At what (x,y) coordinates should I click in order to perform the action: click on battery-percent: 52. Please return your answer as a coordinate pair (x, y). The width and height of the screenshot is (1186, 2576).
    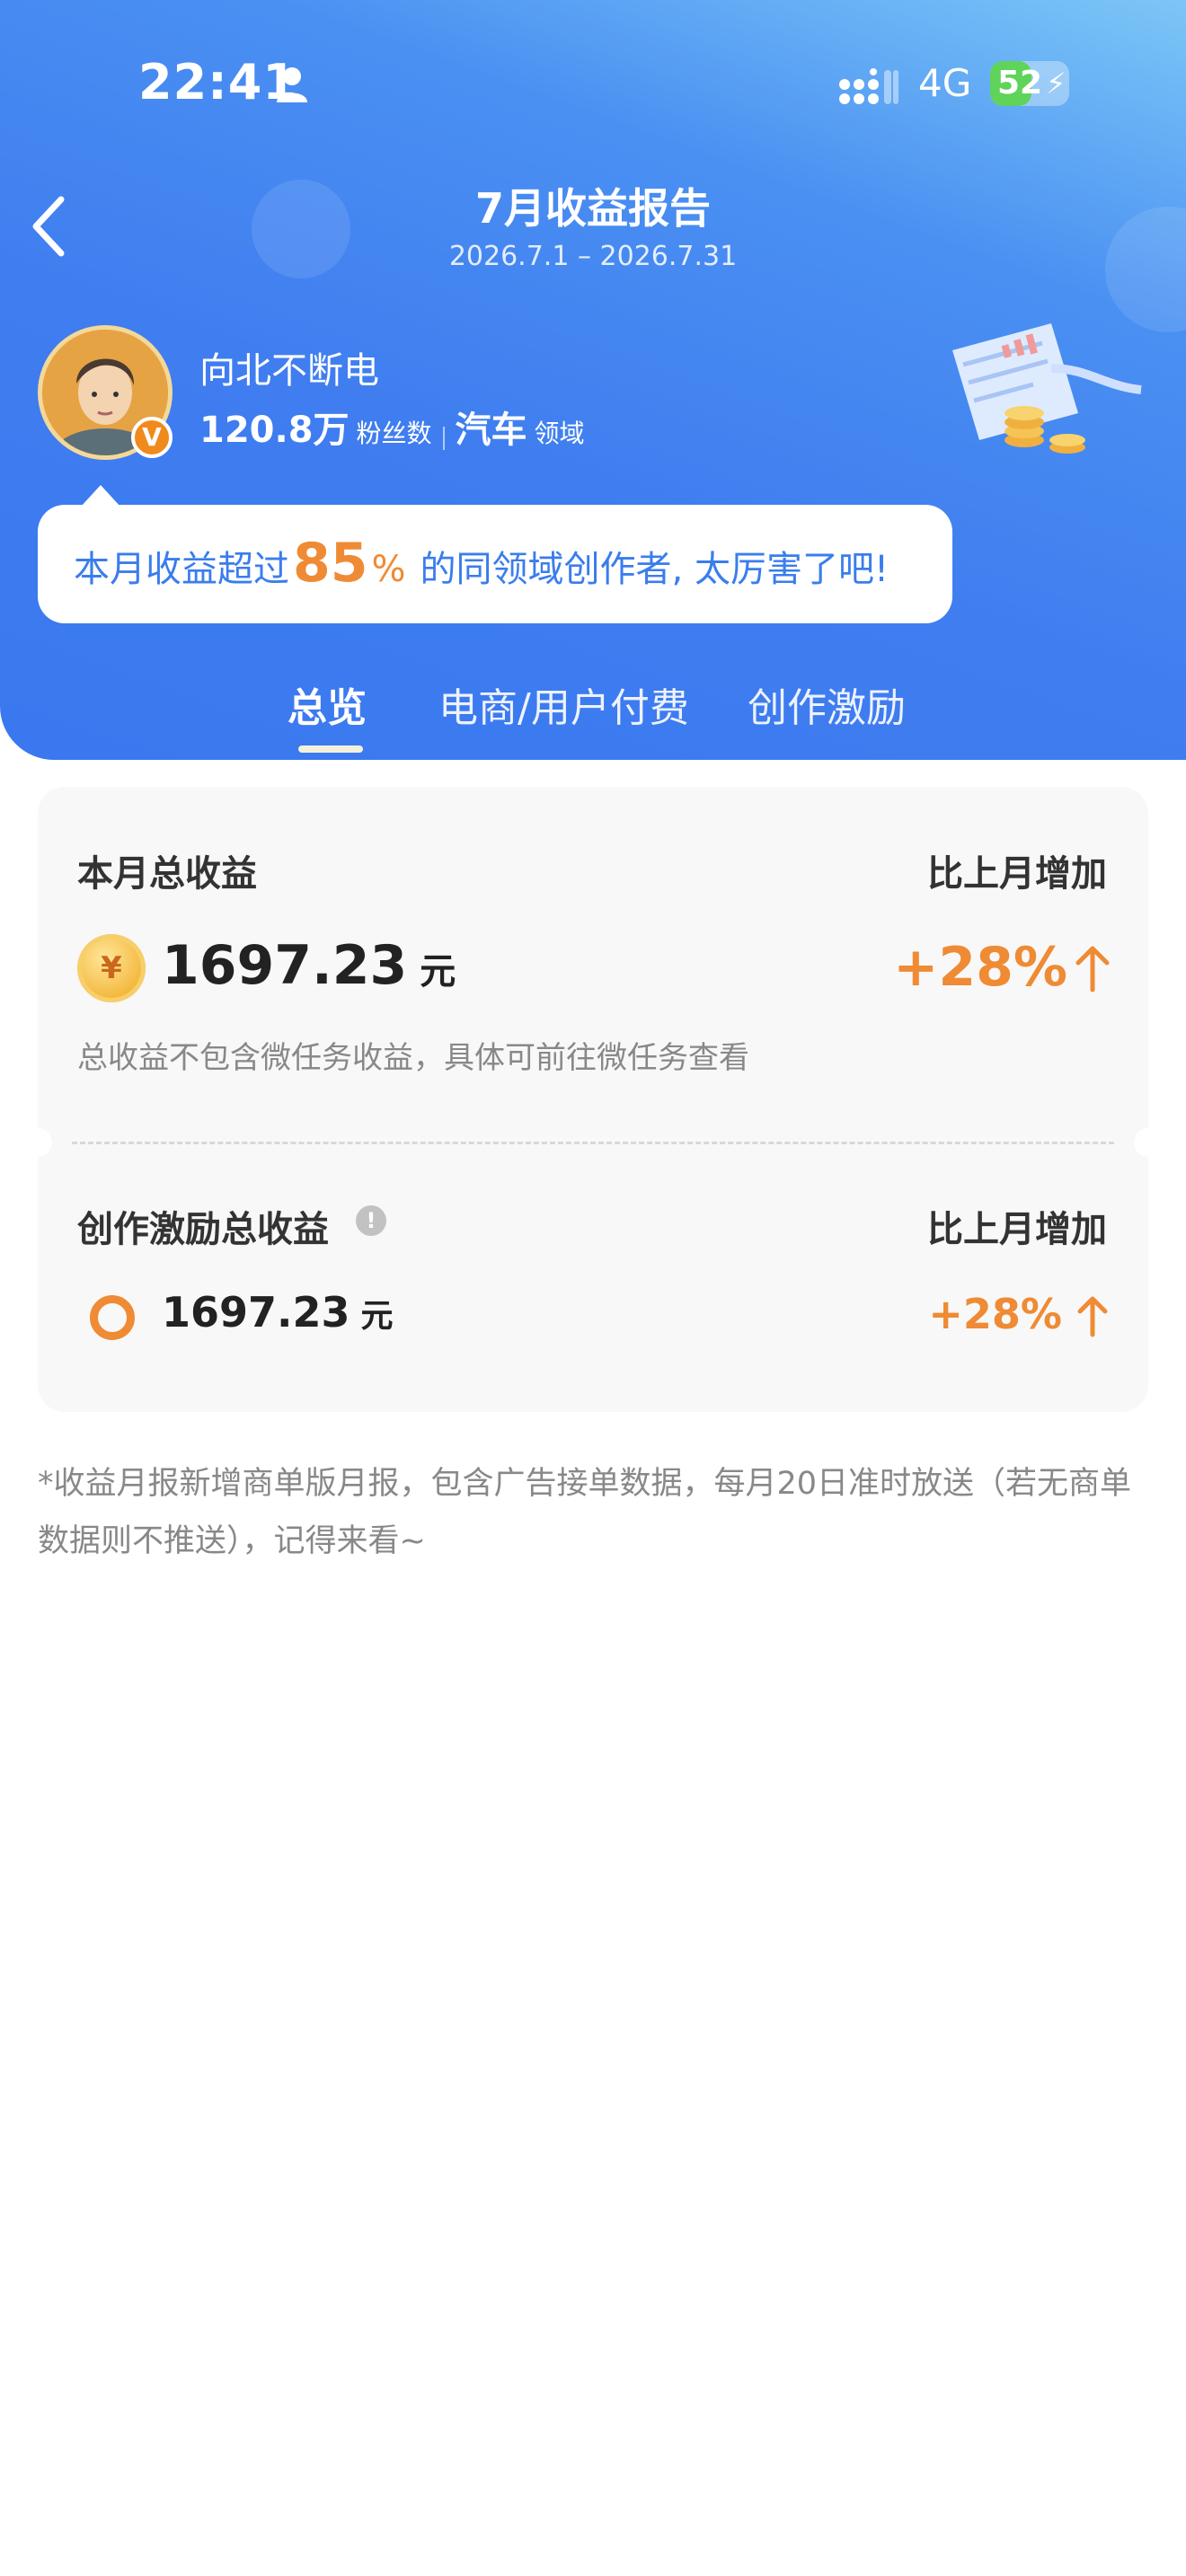
    Looking at the image, I should click on (1020, 83).